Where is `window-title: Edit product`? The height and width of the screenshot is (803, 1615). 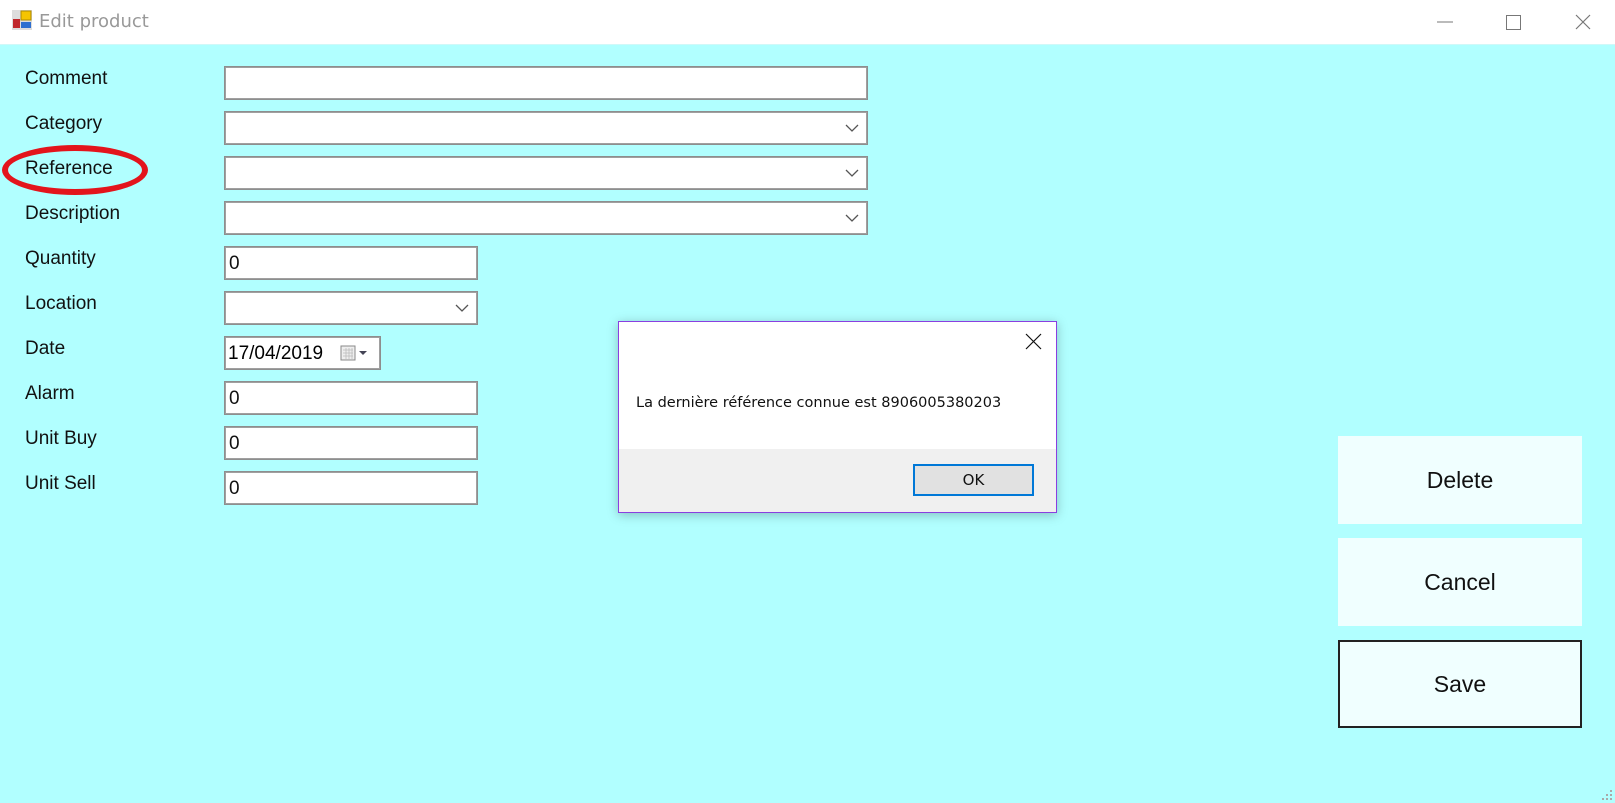 window-title: Edit product is located at coordinates (94, 21).